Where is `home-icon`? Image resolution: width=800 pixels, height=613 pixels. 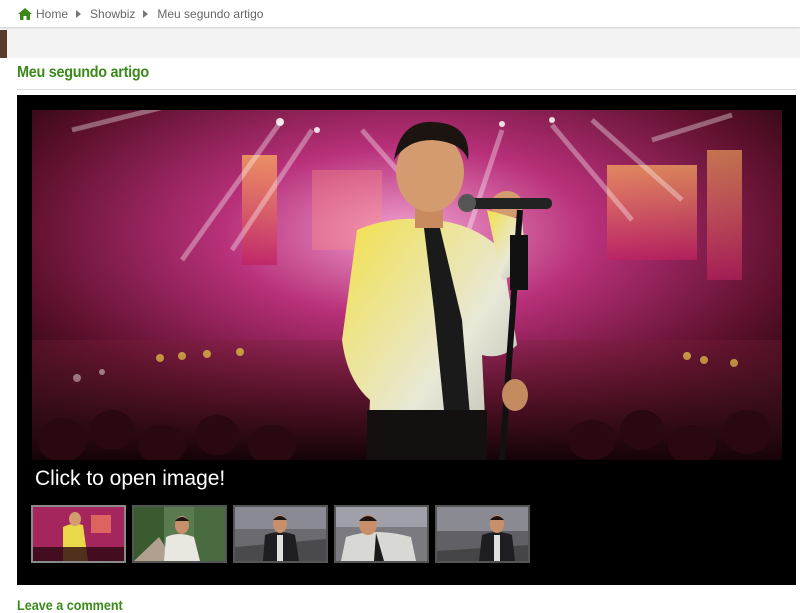
home-icon is located at coordinates (25, 13).